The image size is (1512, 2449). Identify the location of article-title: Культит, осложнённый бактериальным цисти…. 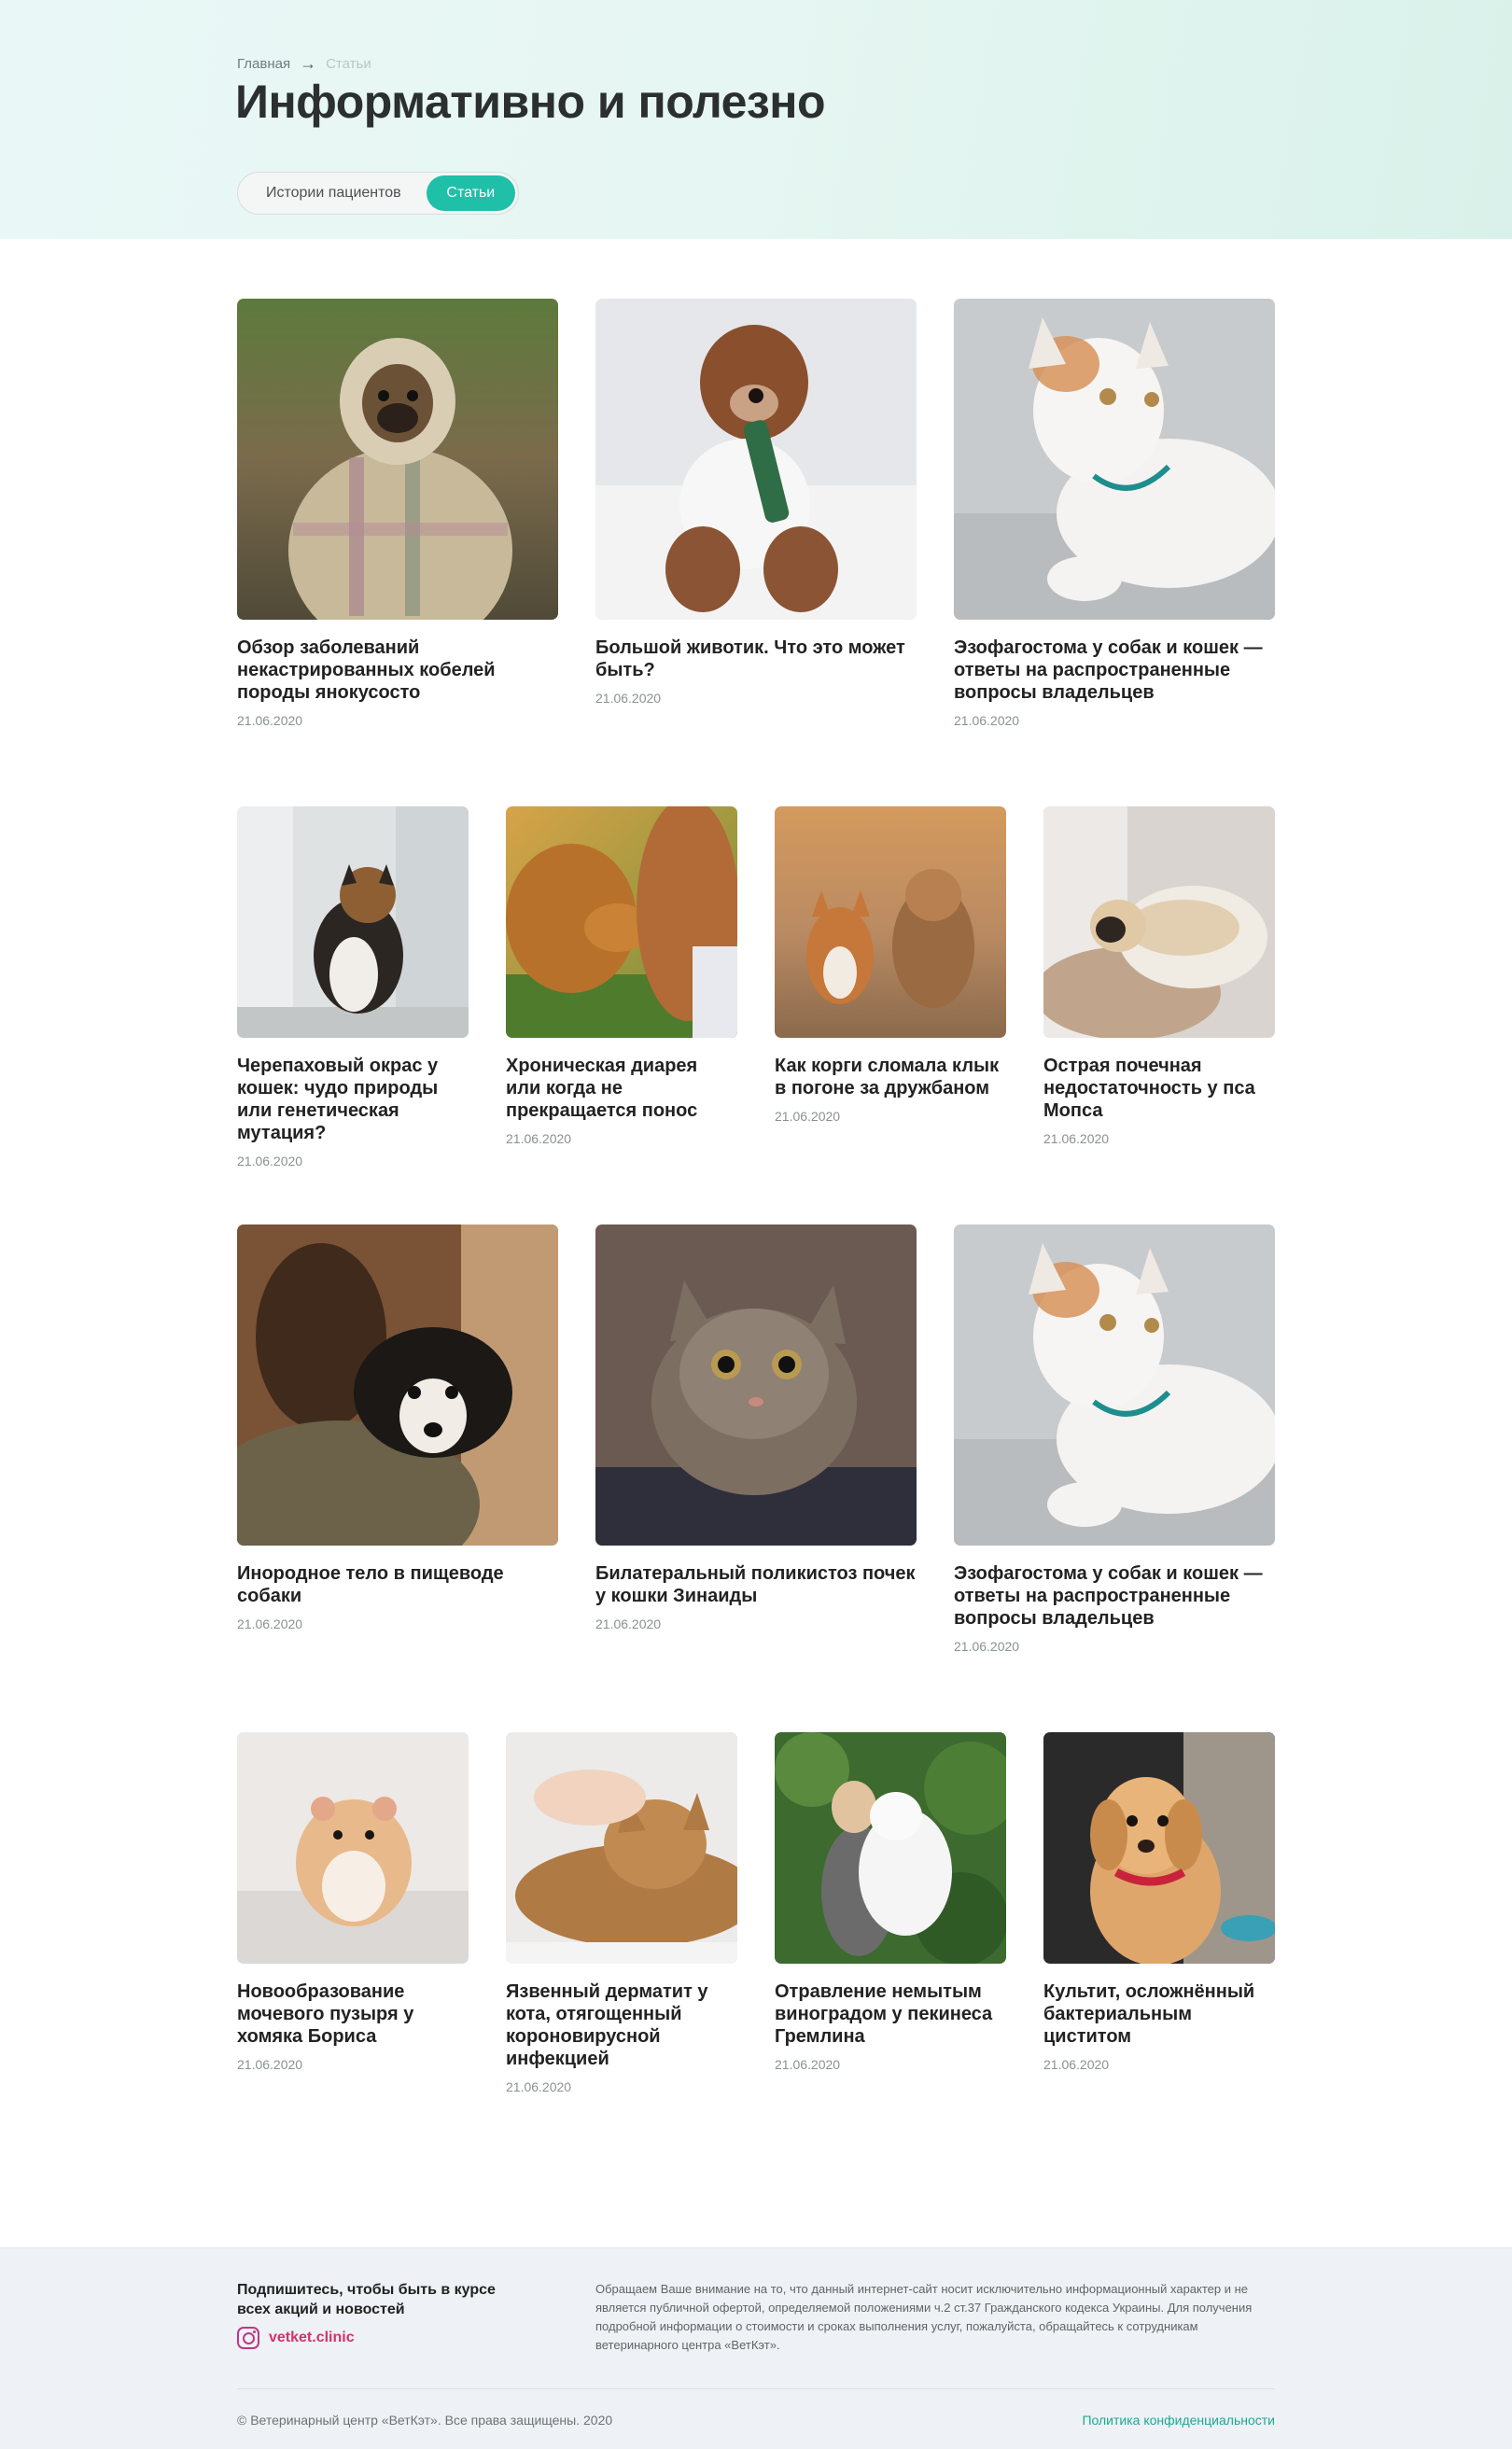
(1159, 2014).